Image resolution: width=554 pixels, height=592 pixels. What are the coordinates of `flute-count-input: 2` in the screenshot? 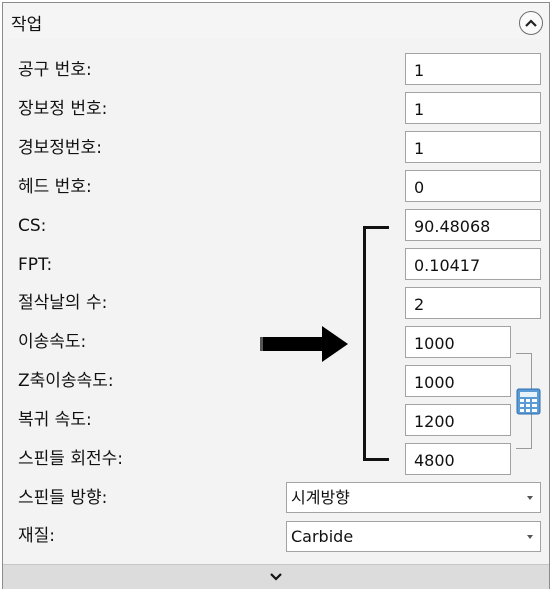 It's located at (473, 303).